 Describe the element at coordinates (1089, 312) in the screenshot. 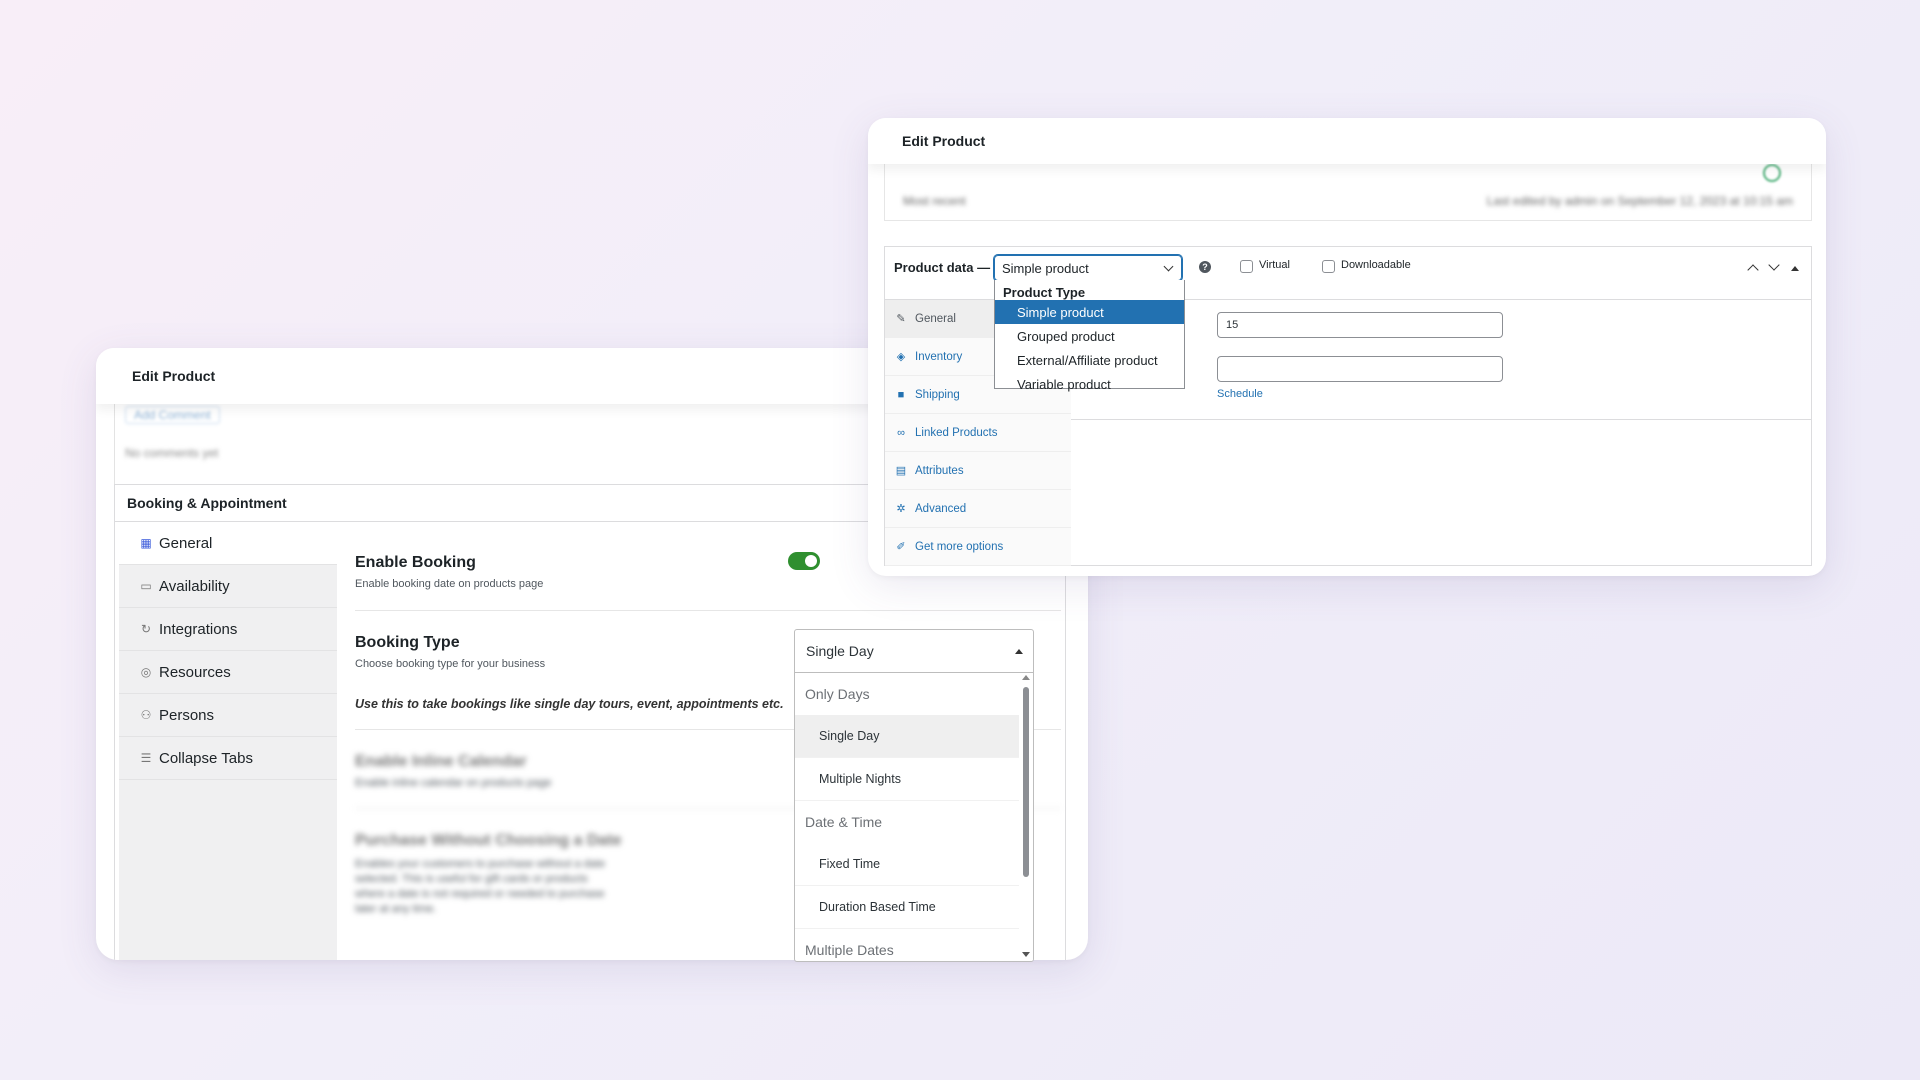

I see `option-simple-product: Simple product` at that location.